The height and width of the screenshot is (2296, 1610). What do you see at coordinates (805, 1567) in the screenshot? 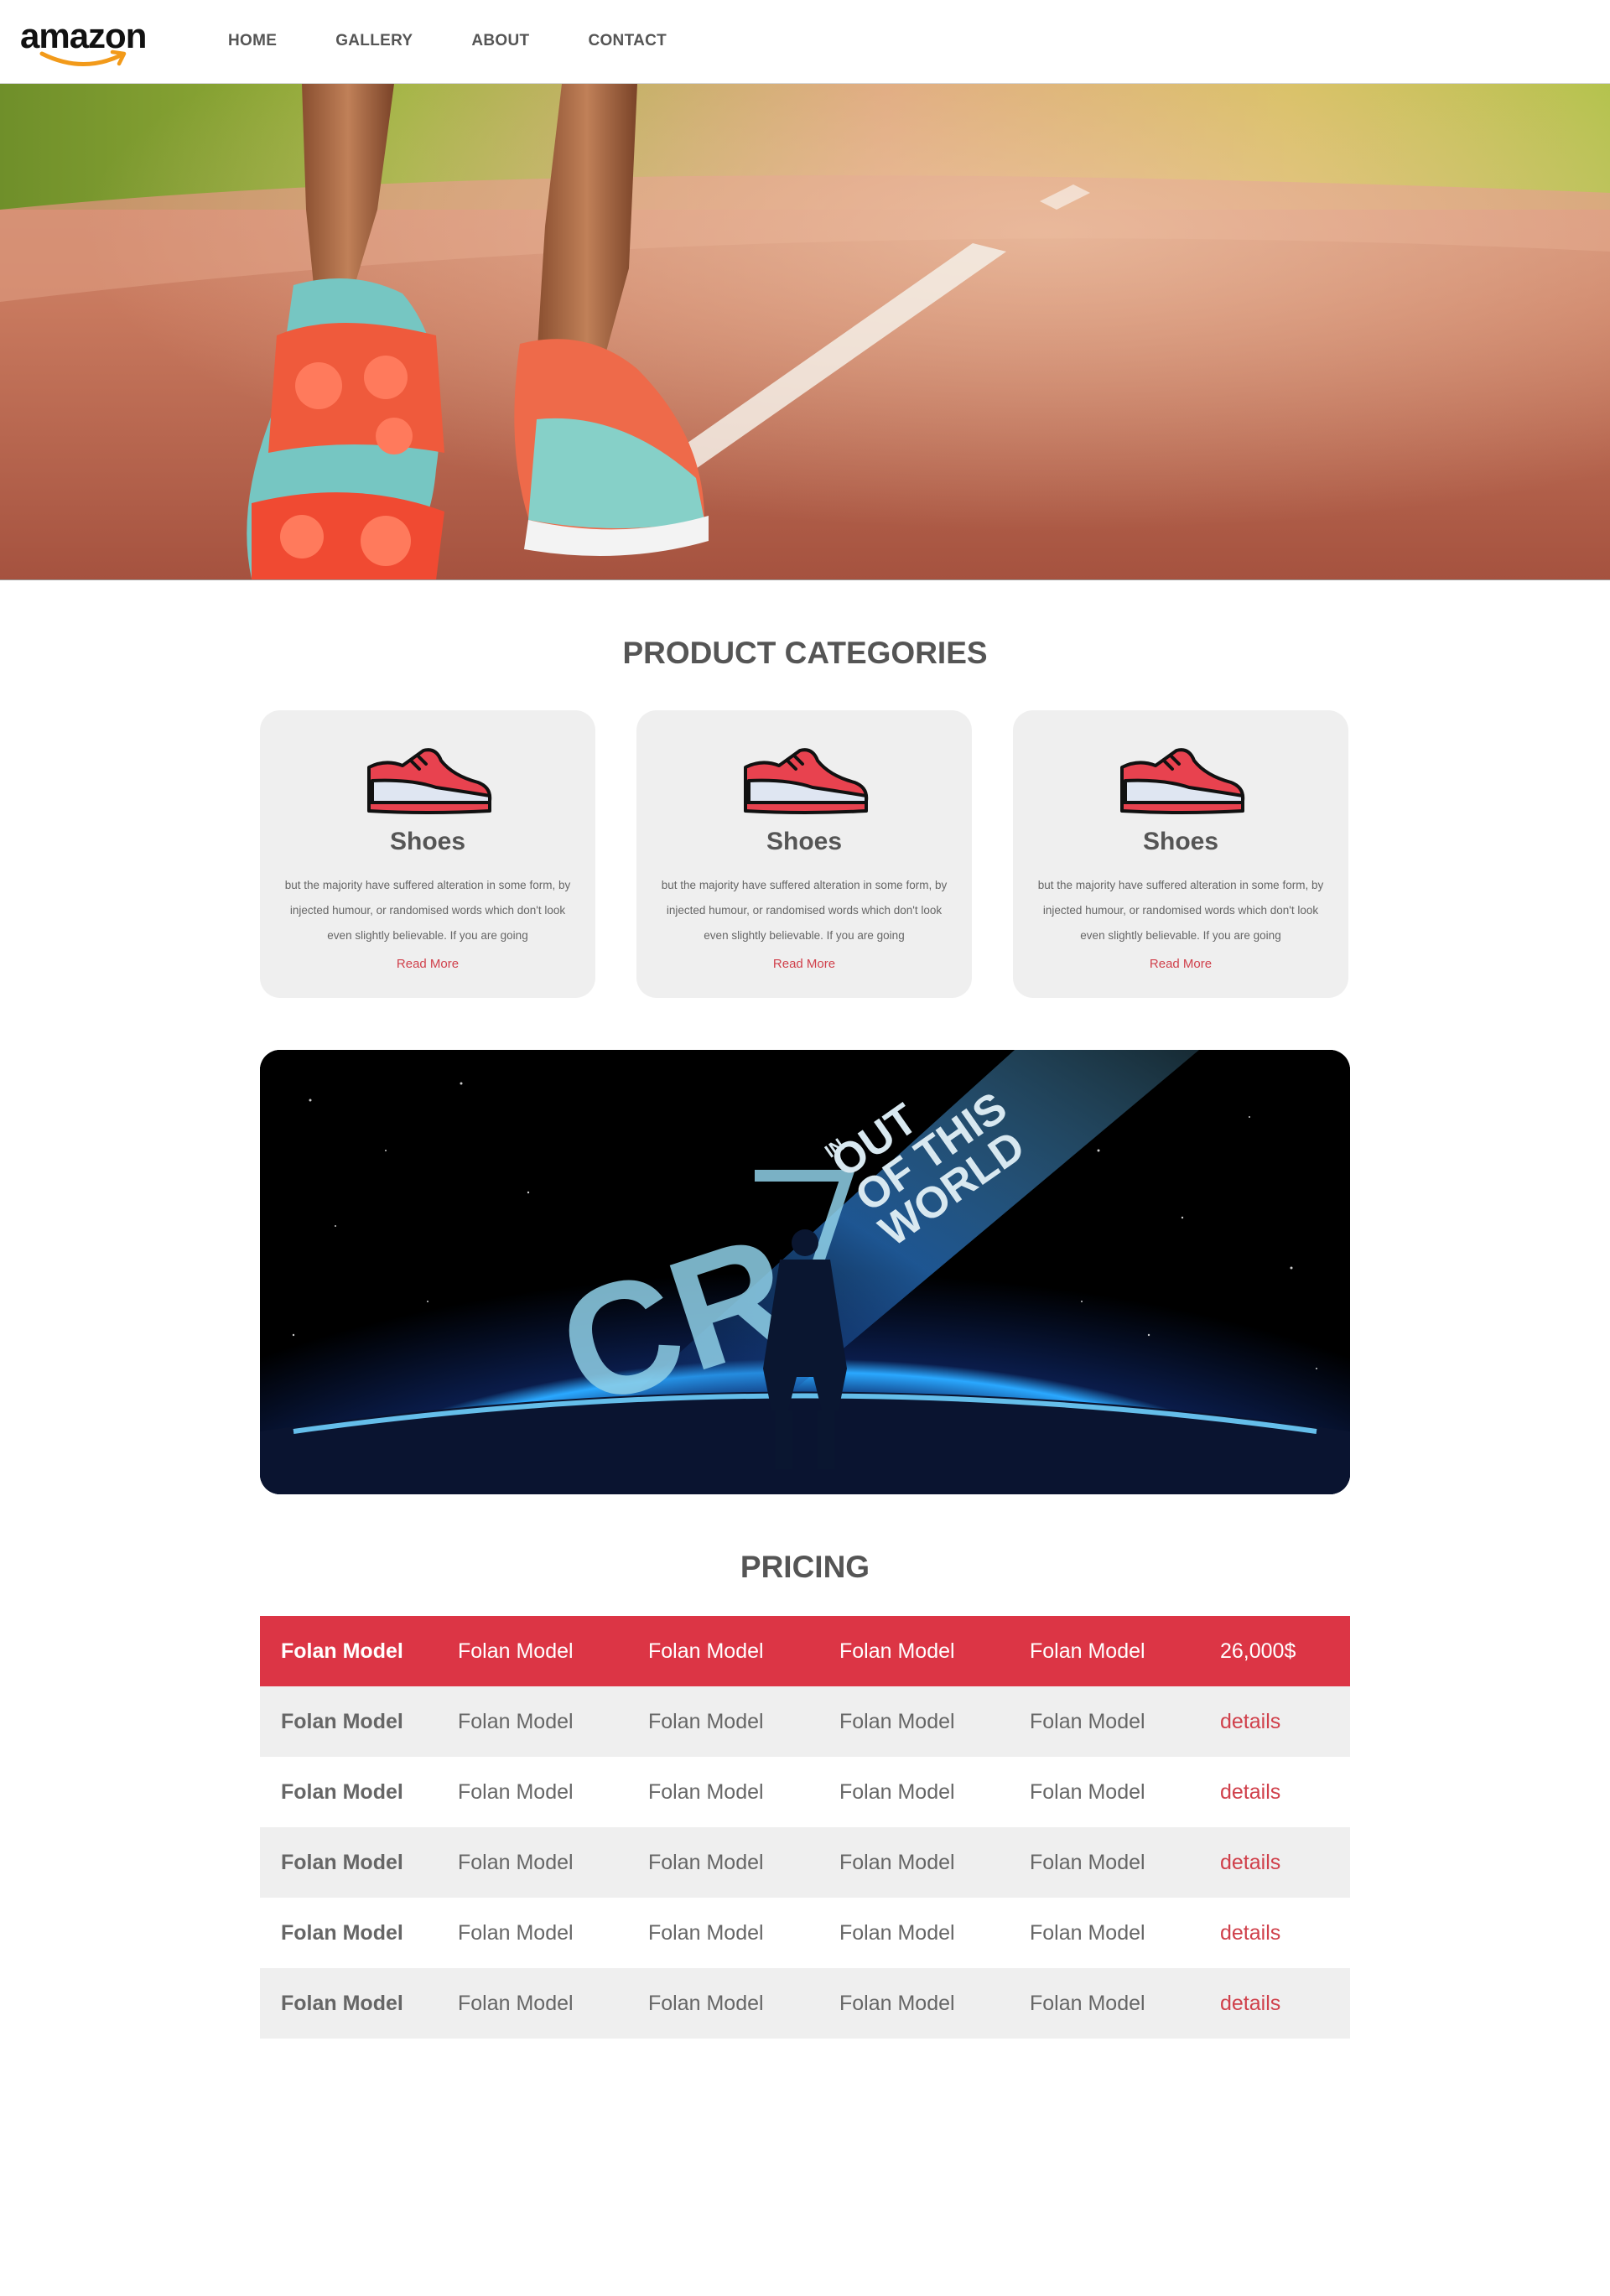
I see `pricing-title: PRICING` at bounding box center [805, 1567].